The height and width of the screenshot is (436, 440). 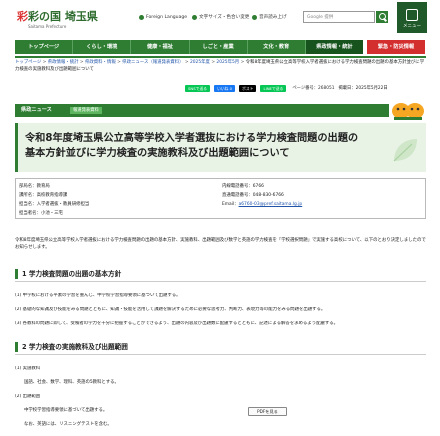 I want to click on subjects-text: 国語、社会、数学、理科、英語の5教科とする。, so click(x=71, y=382).